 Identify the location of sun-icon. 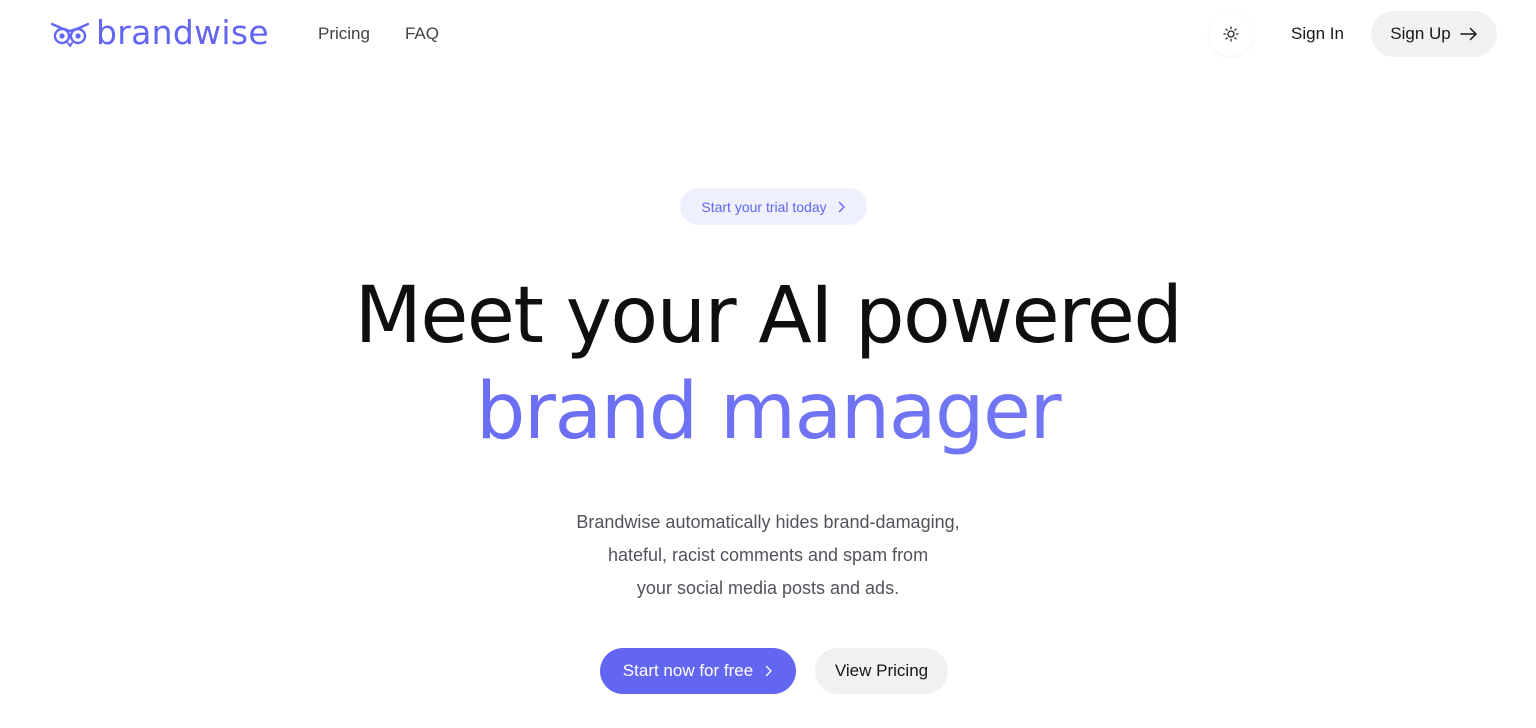
(1231, 34).